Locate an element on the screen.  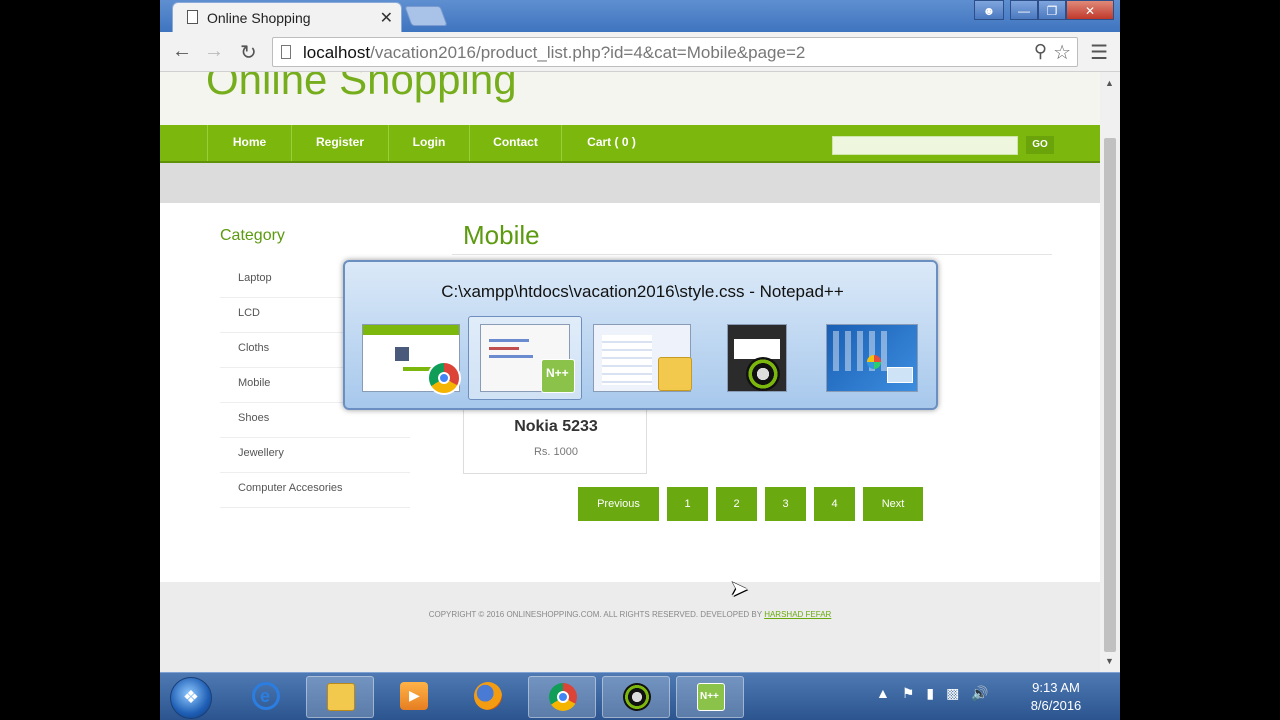
taskbar-clock: 9:13 AM 8/6/2016 is located at coordinates (1056, 697).